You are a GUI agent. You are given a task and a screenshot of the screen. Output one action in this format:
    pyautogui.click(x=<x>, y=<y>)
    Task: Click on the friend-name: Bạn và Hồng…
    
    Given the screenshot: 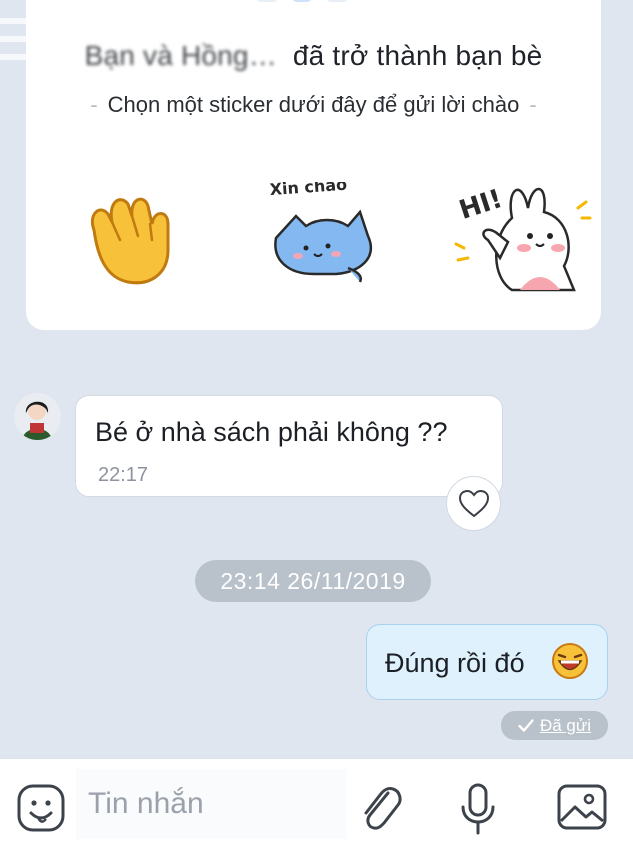 What is the action you would take?
    pyautogui.click(x=180, y=55)
    